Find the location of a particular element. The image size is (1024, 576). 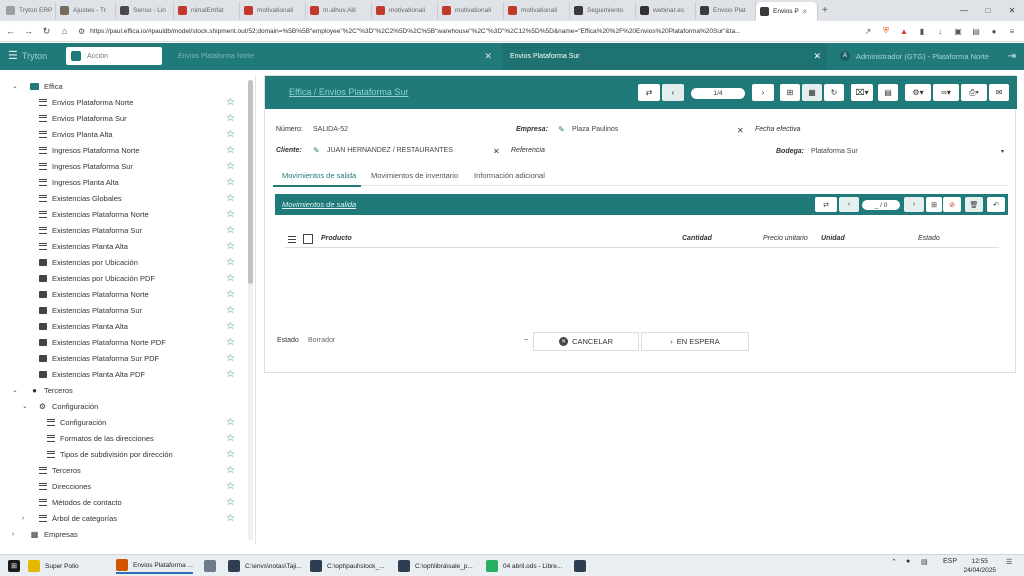

tray-network-icon: ▤ is located at coordinates (924, 562).